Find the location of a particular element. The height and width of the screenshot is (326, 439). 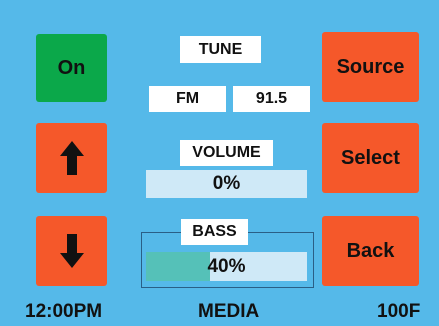

tune-band-text: FM is located at coordinates (187, 98).